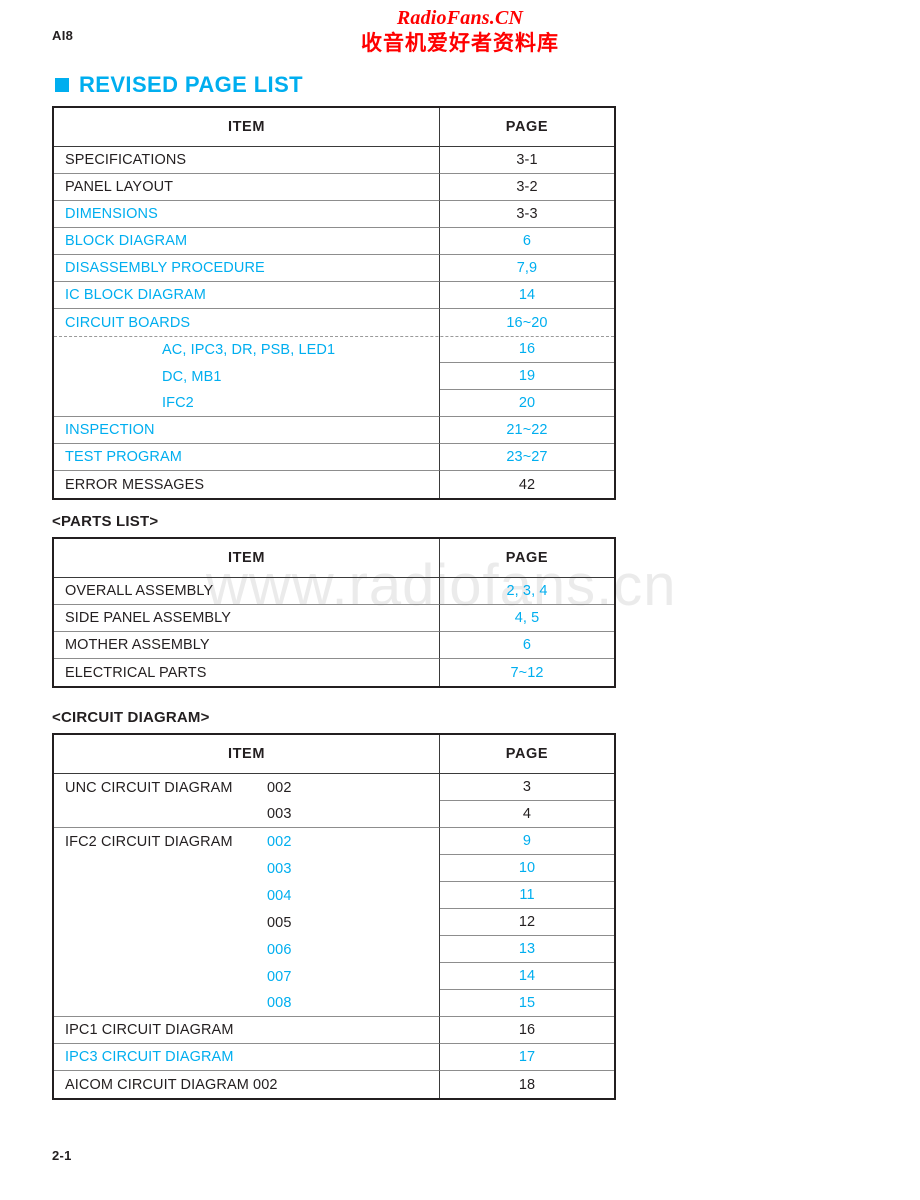  What do you see at coordinates (247, 754) in the screenshot?
I see `column-header-item: ITEM` at bounding box center [247, 754].